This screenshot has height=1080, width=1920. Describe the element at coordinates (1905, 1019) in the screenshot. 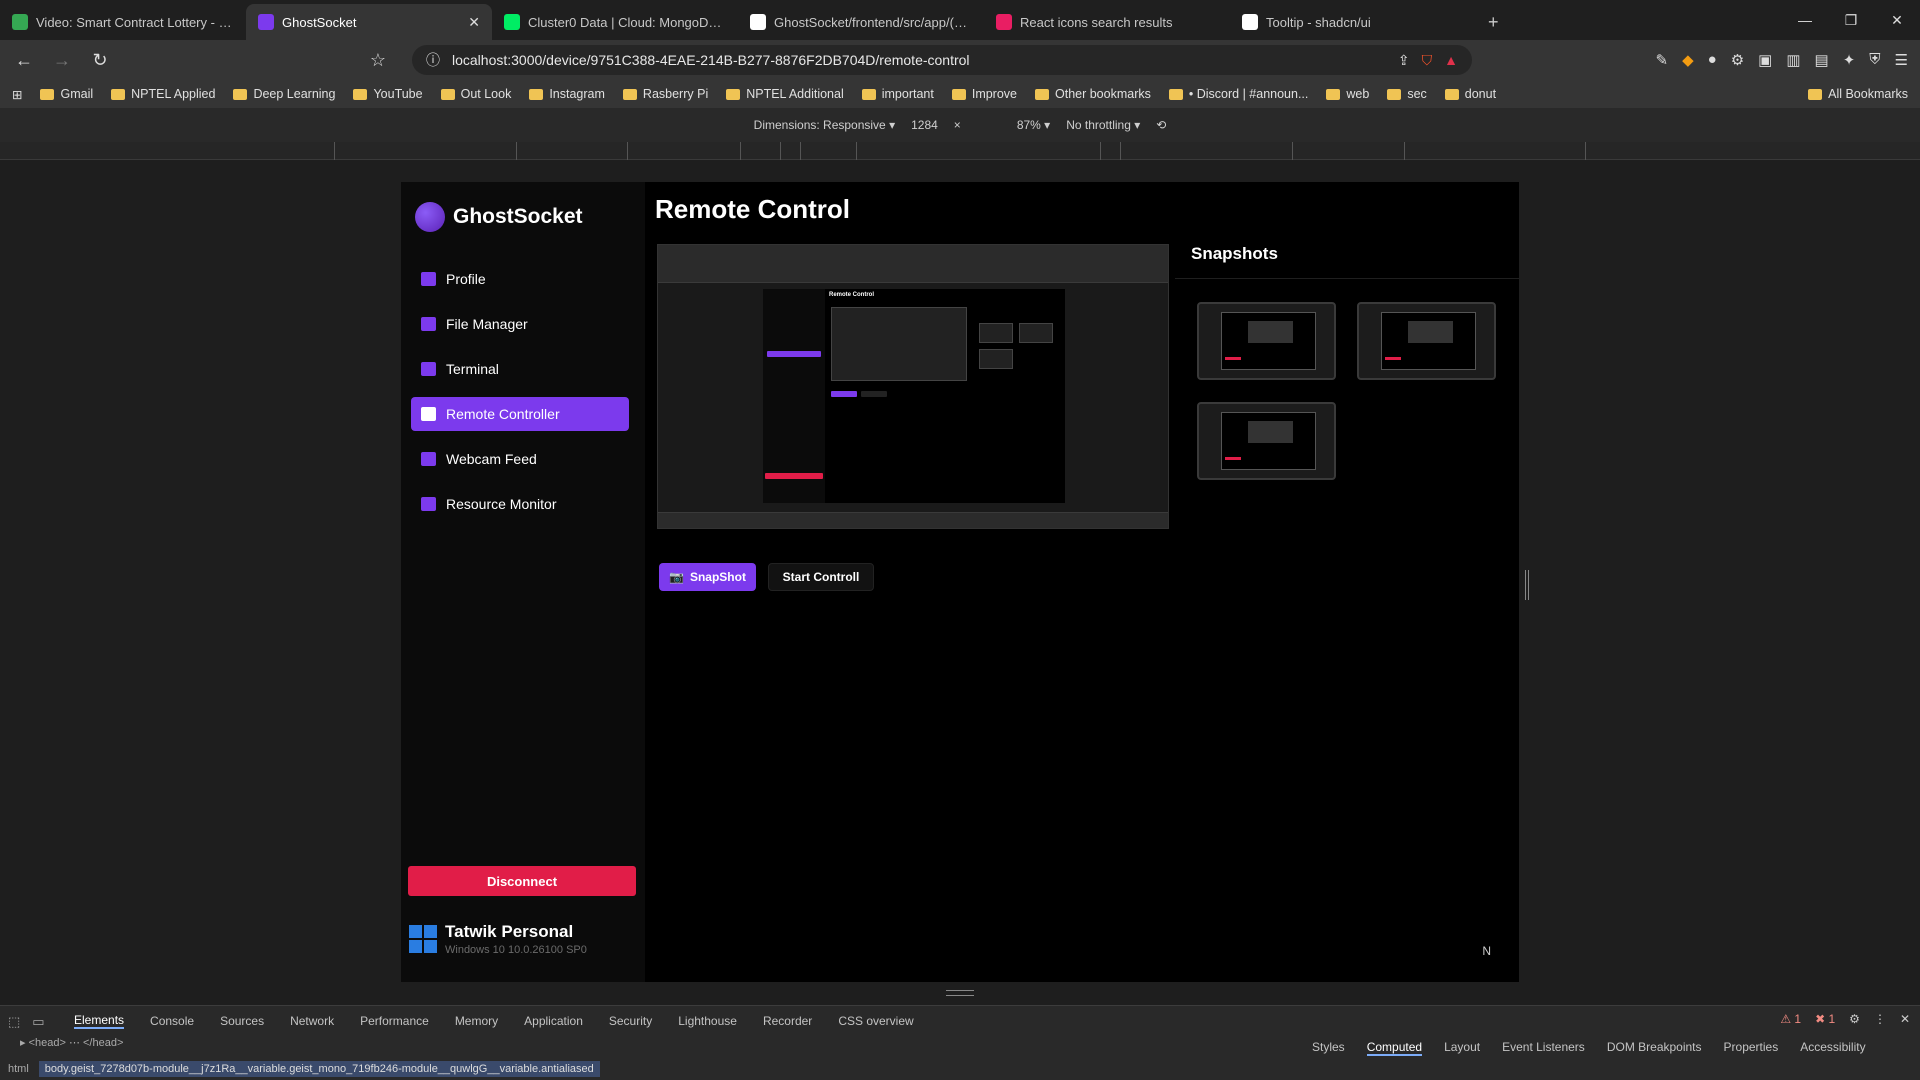

I see `close-devtools-icon: ✕` at that location.